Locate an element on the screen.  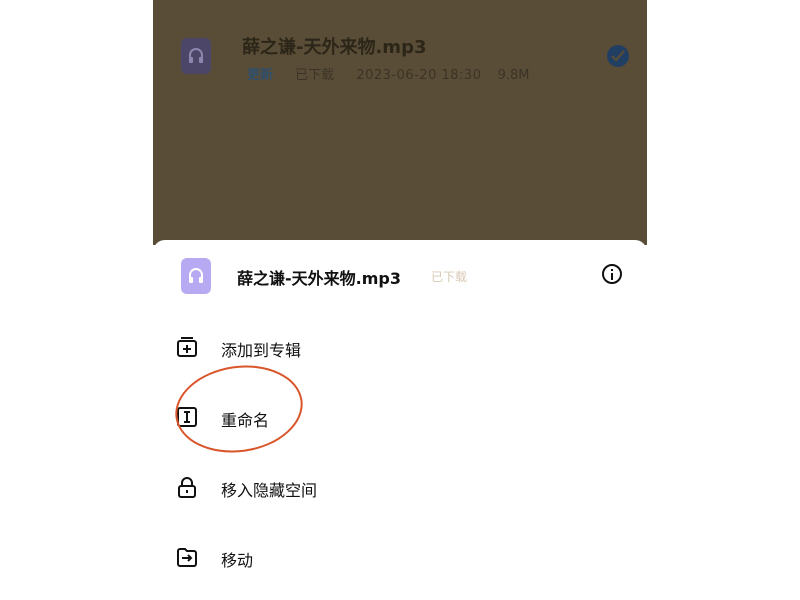
move-folder-icon is located at coordinates (187, 557).